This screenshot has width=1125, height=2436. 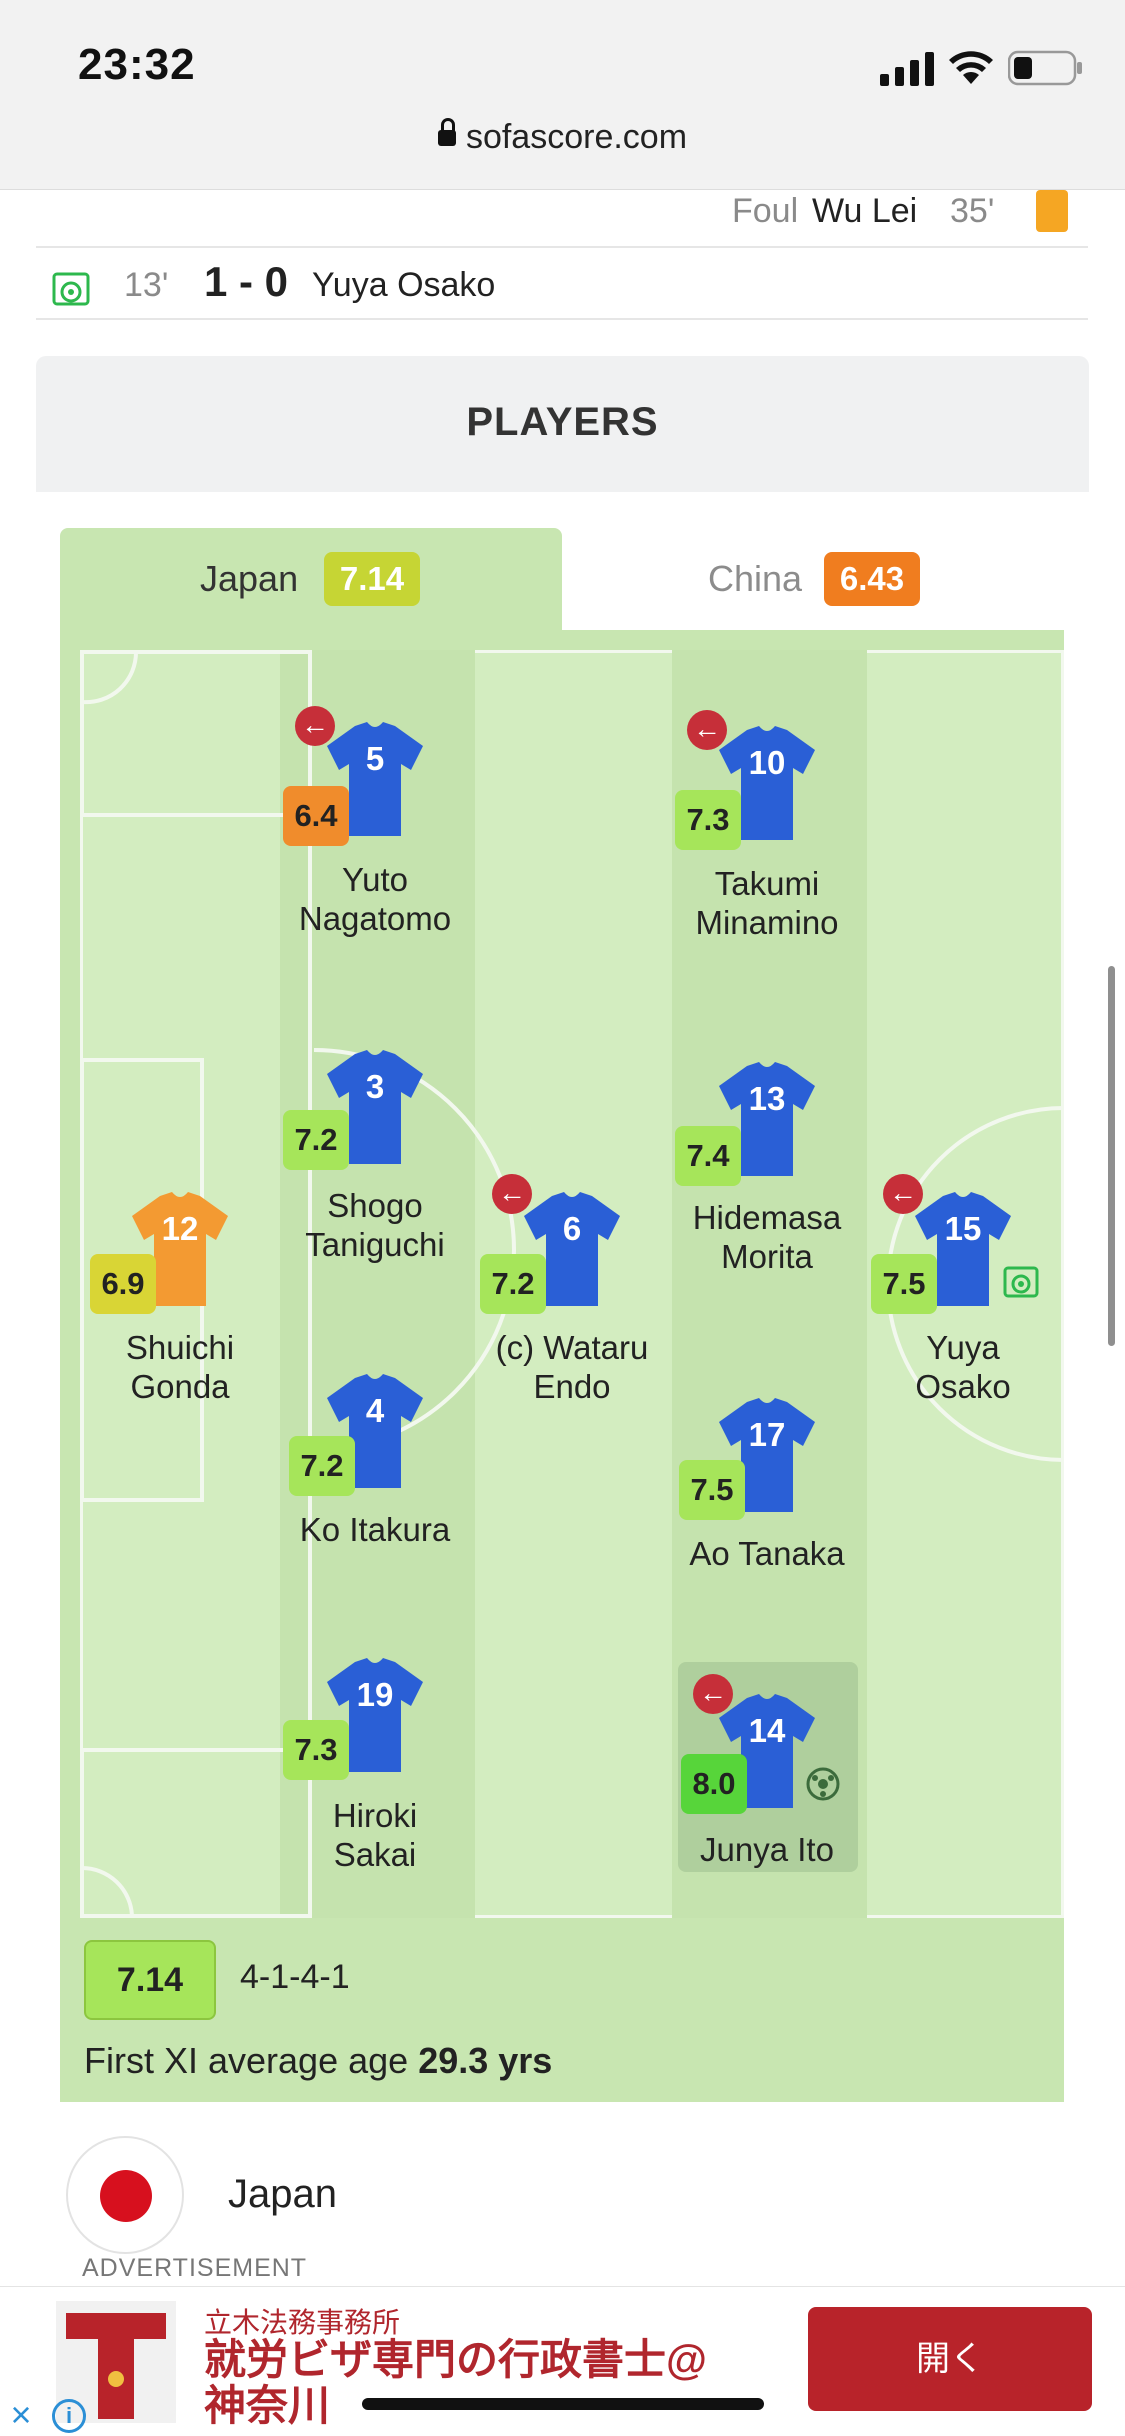 What do you see at coordinates (562, 218) in the screenshot?
I see `foul-incident: Foul Wu Lei 35'` at bounding box center [562, 218].